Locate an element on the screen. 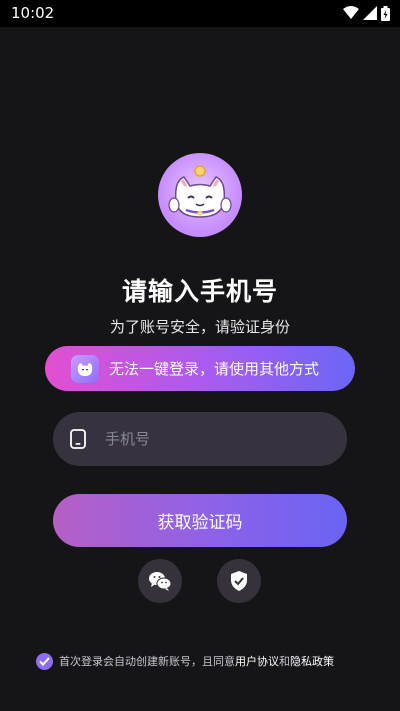  wechat-icon is located at coordinates (160, 581).